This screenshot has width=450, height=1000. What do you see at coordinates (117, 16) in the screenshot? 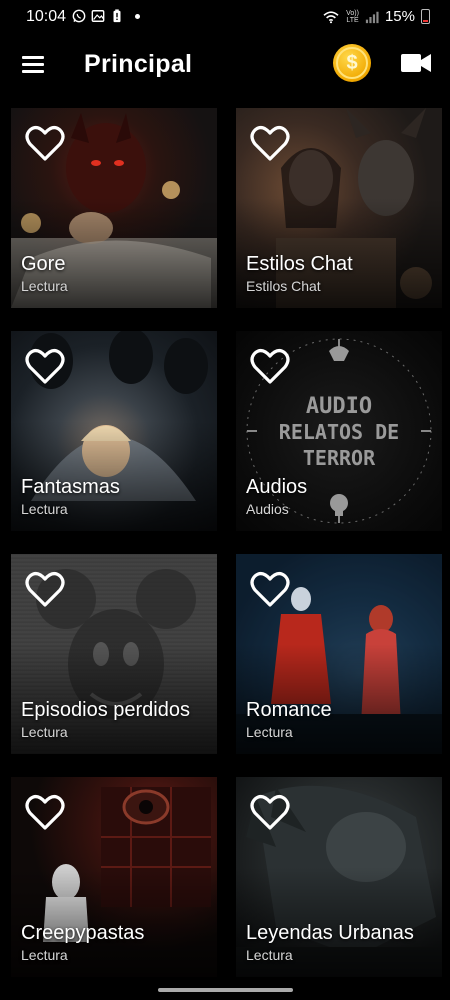
I see `battery-alert-icon` at bounding box center [117, 16].